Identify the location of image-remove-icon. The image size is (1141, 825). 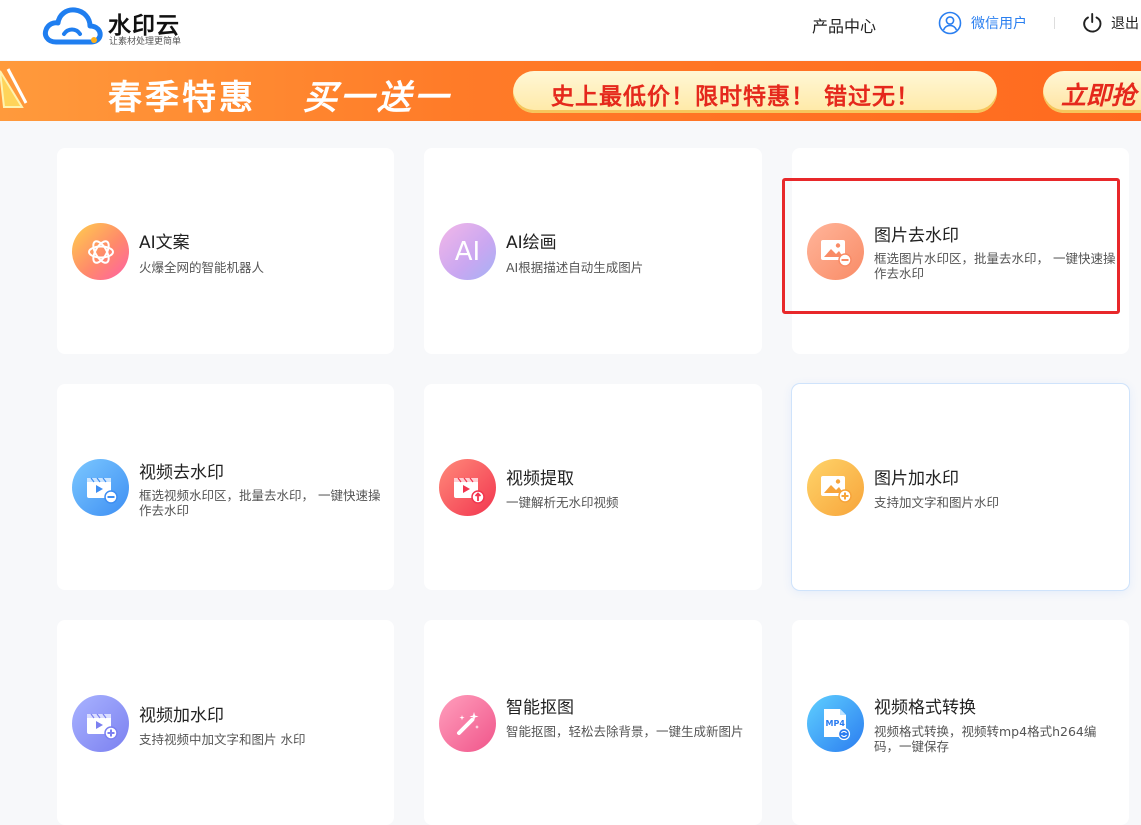
(835, 251).